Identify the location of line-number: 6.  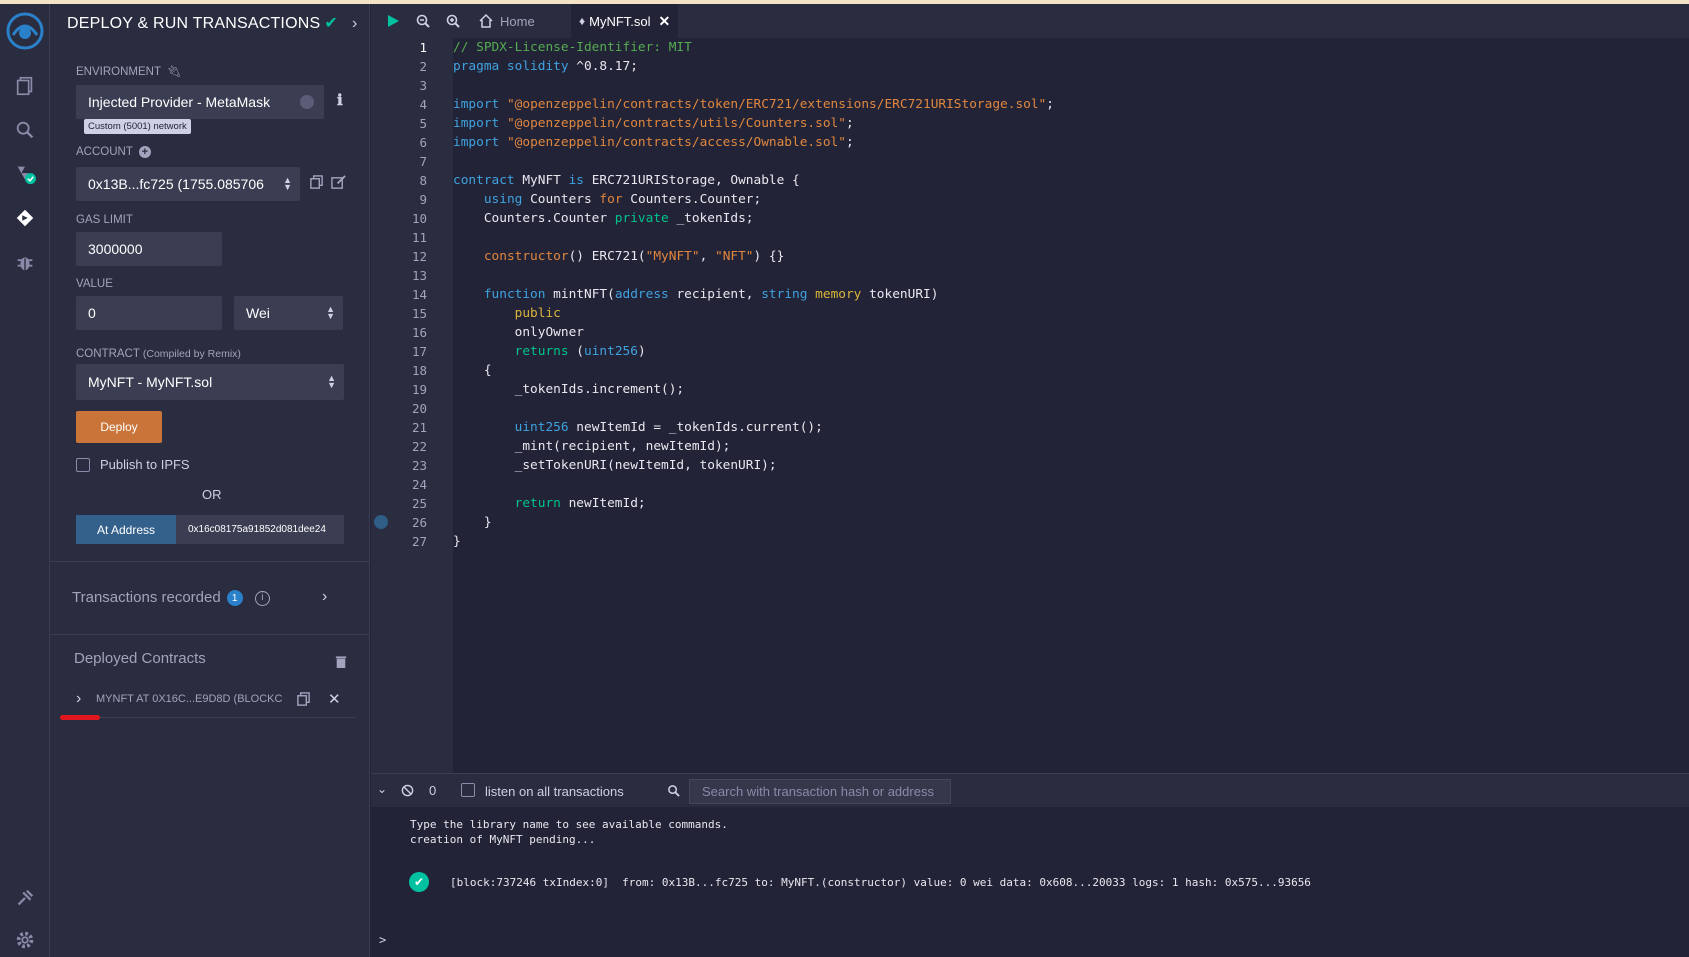
(423, 142).